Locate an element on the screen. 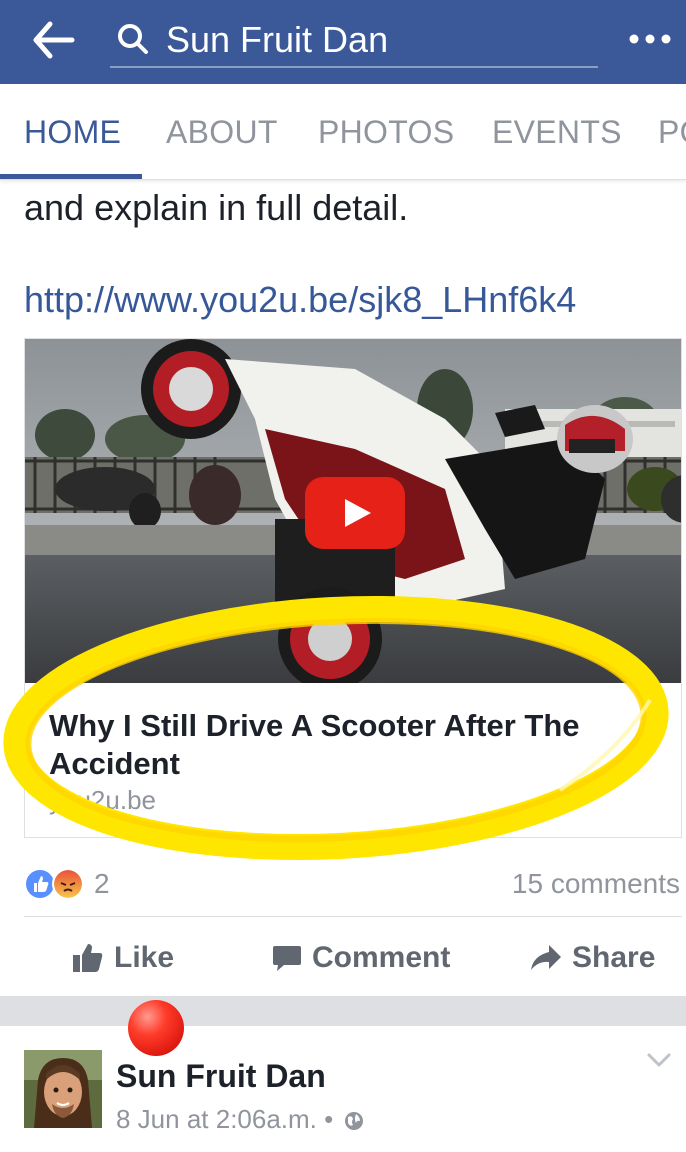  post-timestamp: 8 Jun at 2:06a.m. • is located at coordinates (240, 1119).